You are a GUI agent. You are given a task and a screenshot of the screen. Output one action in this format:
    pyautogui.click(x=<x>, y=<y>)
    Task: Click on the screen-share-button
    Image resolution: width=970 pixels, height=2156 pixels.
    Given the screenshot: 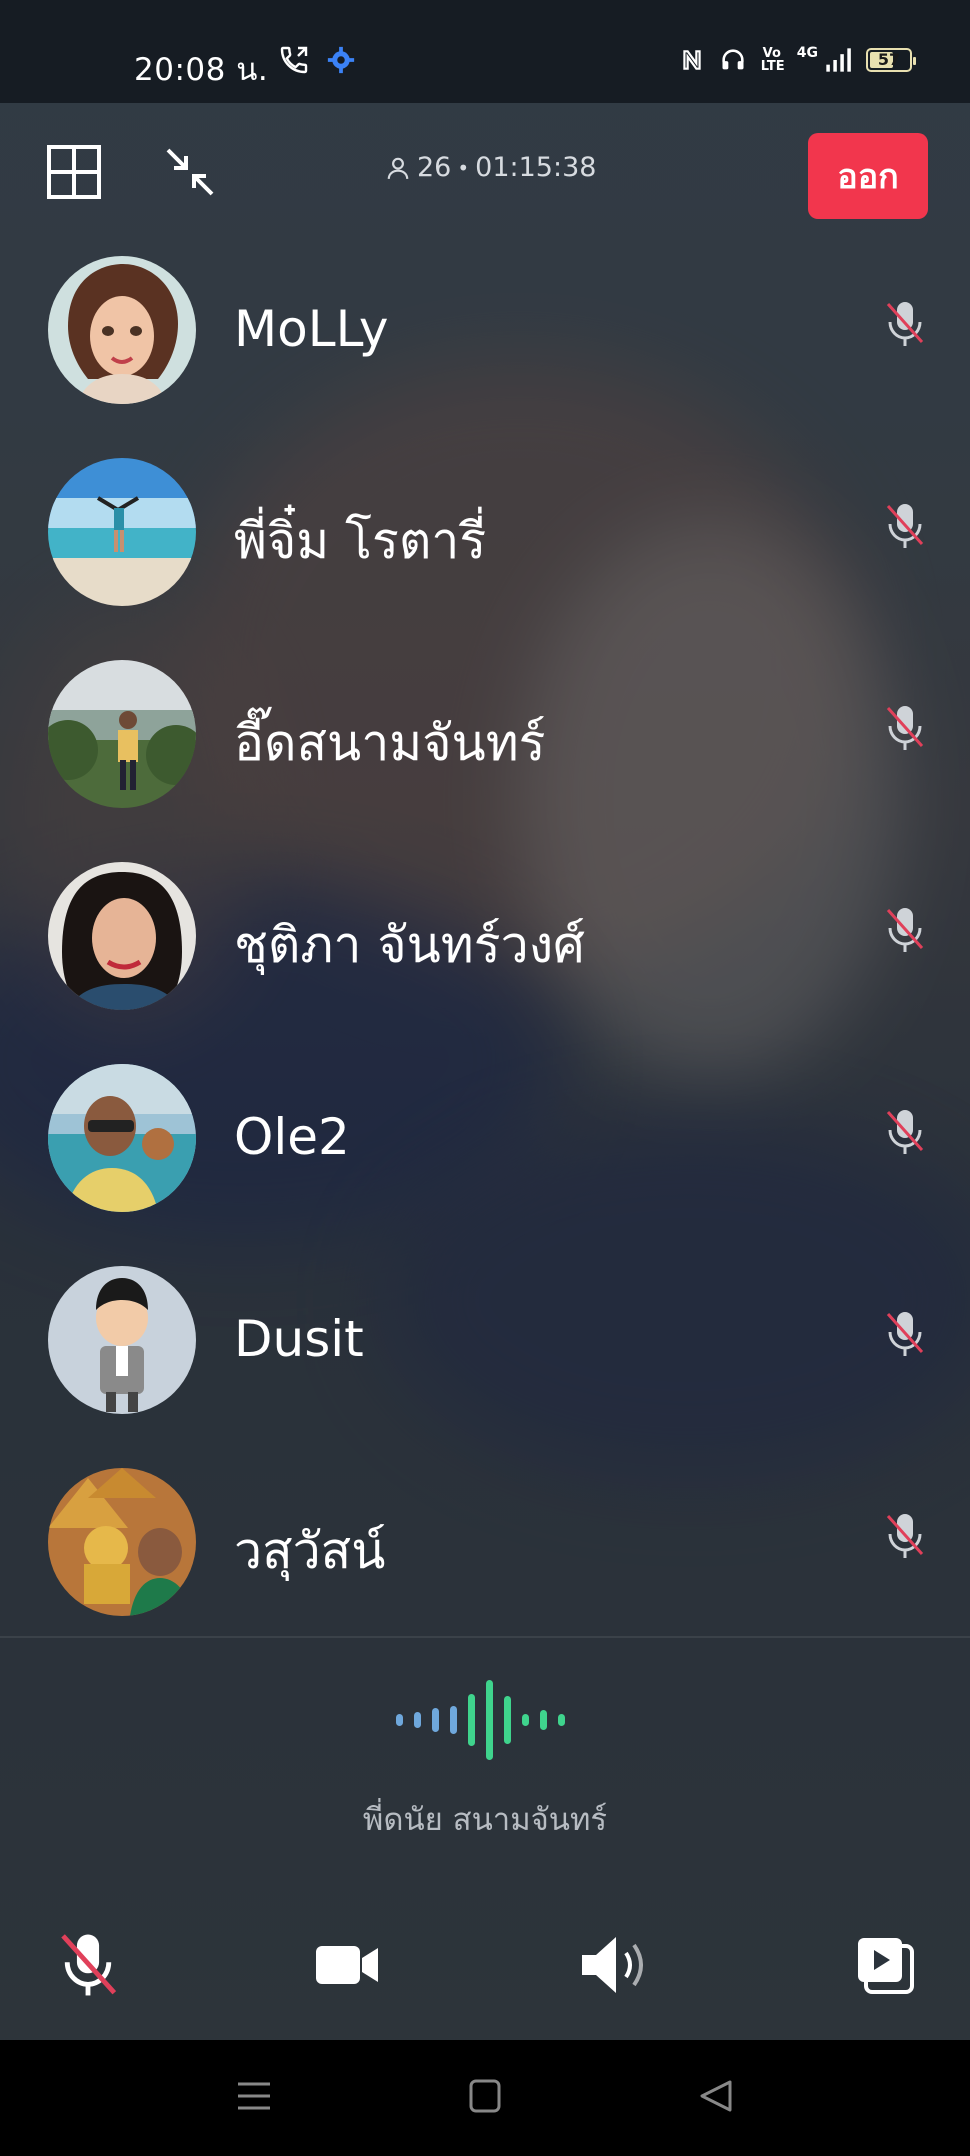 What is the action you would take?
    pyautogui.click(x=885, y=1965)
    